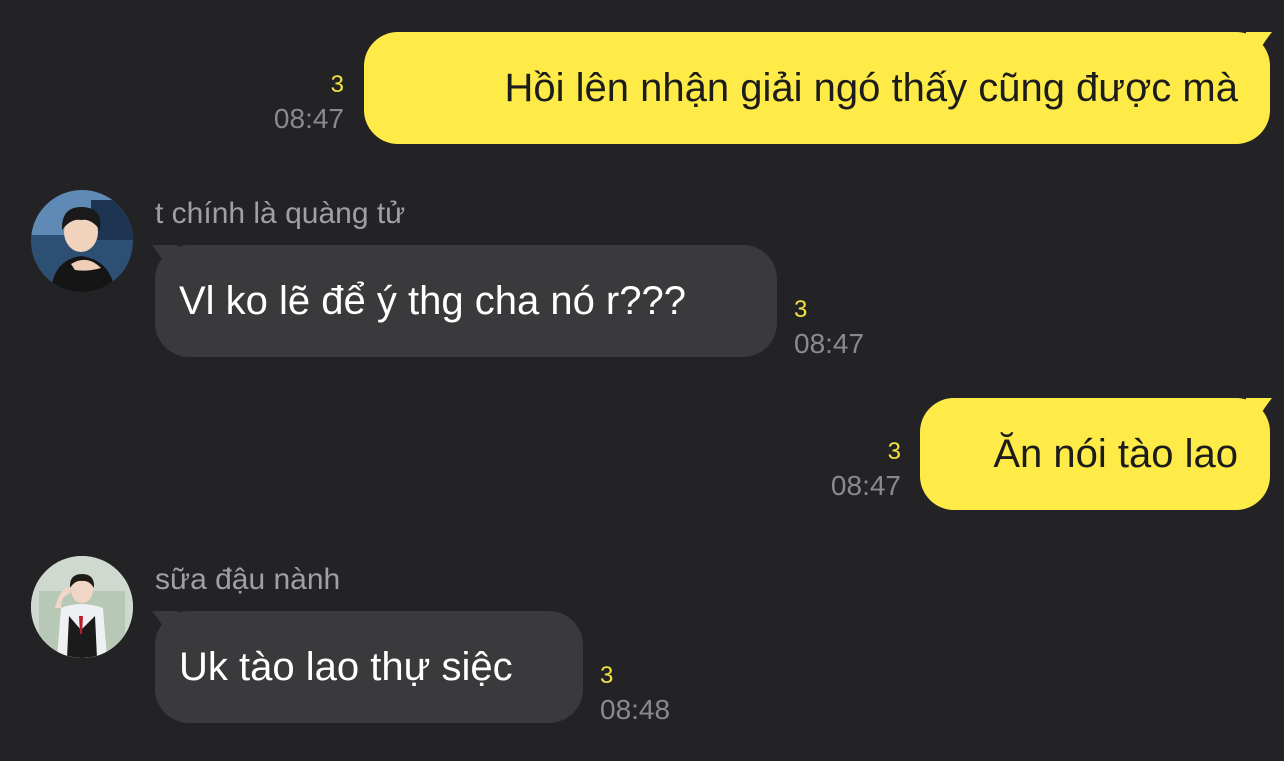 This screenshot has width=1284, height=761. Describe the element at coordinates (1115, 454) in the screenshot. I see `message-text: Ăn nói tào lao` at that location.